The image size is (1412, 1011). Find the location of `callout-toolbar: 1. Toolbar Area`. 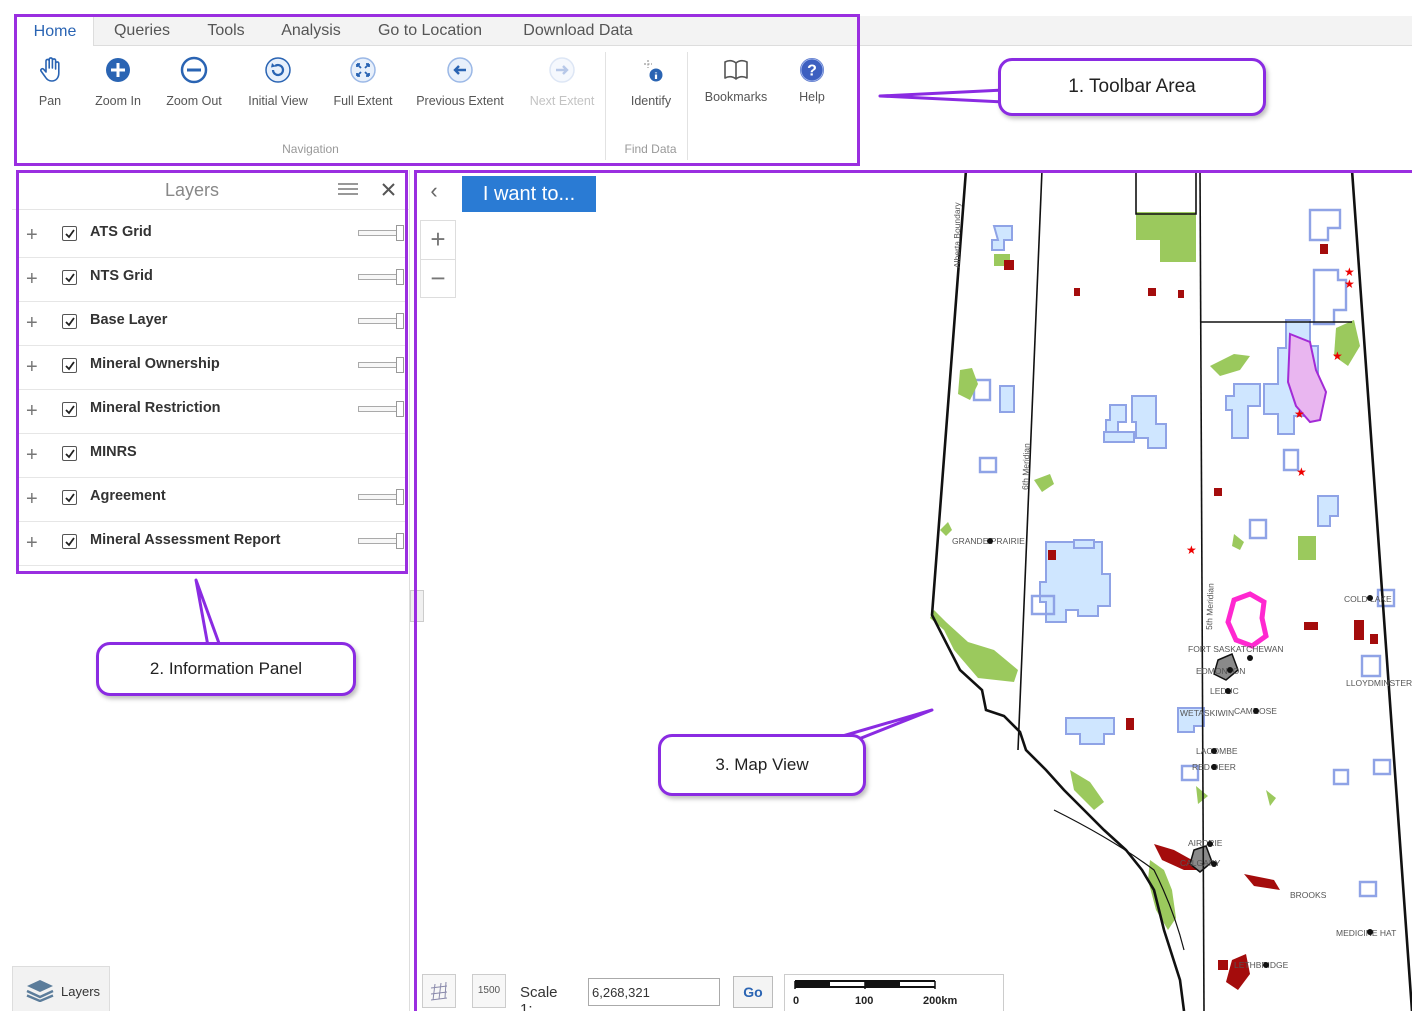

callout-toolbar: 1. Toolbar Area is located at coordinates (1132, 87).